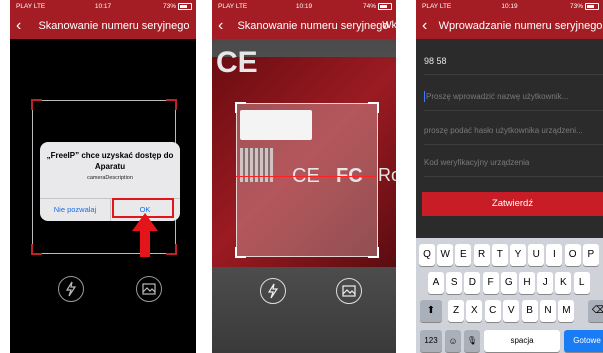 The height and width of the screenshot is (353, 603). I want to click on emoji-key: ☺, so click(453, 341).